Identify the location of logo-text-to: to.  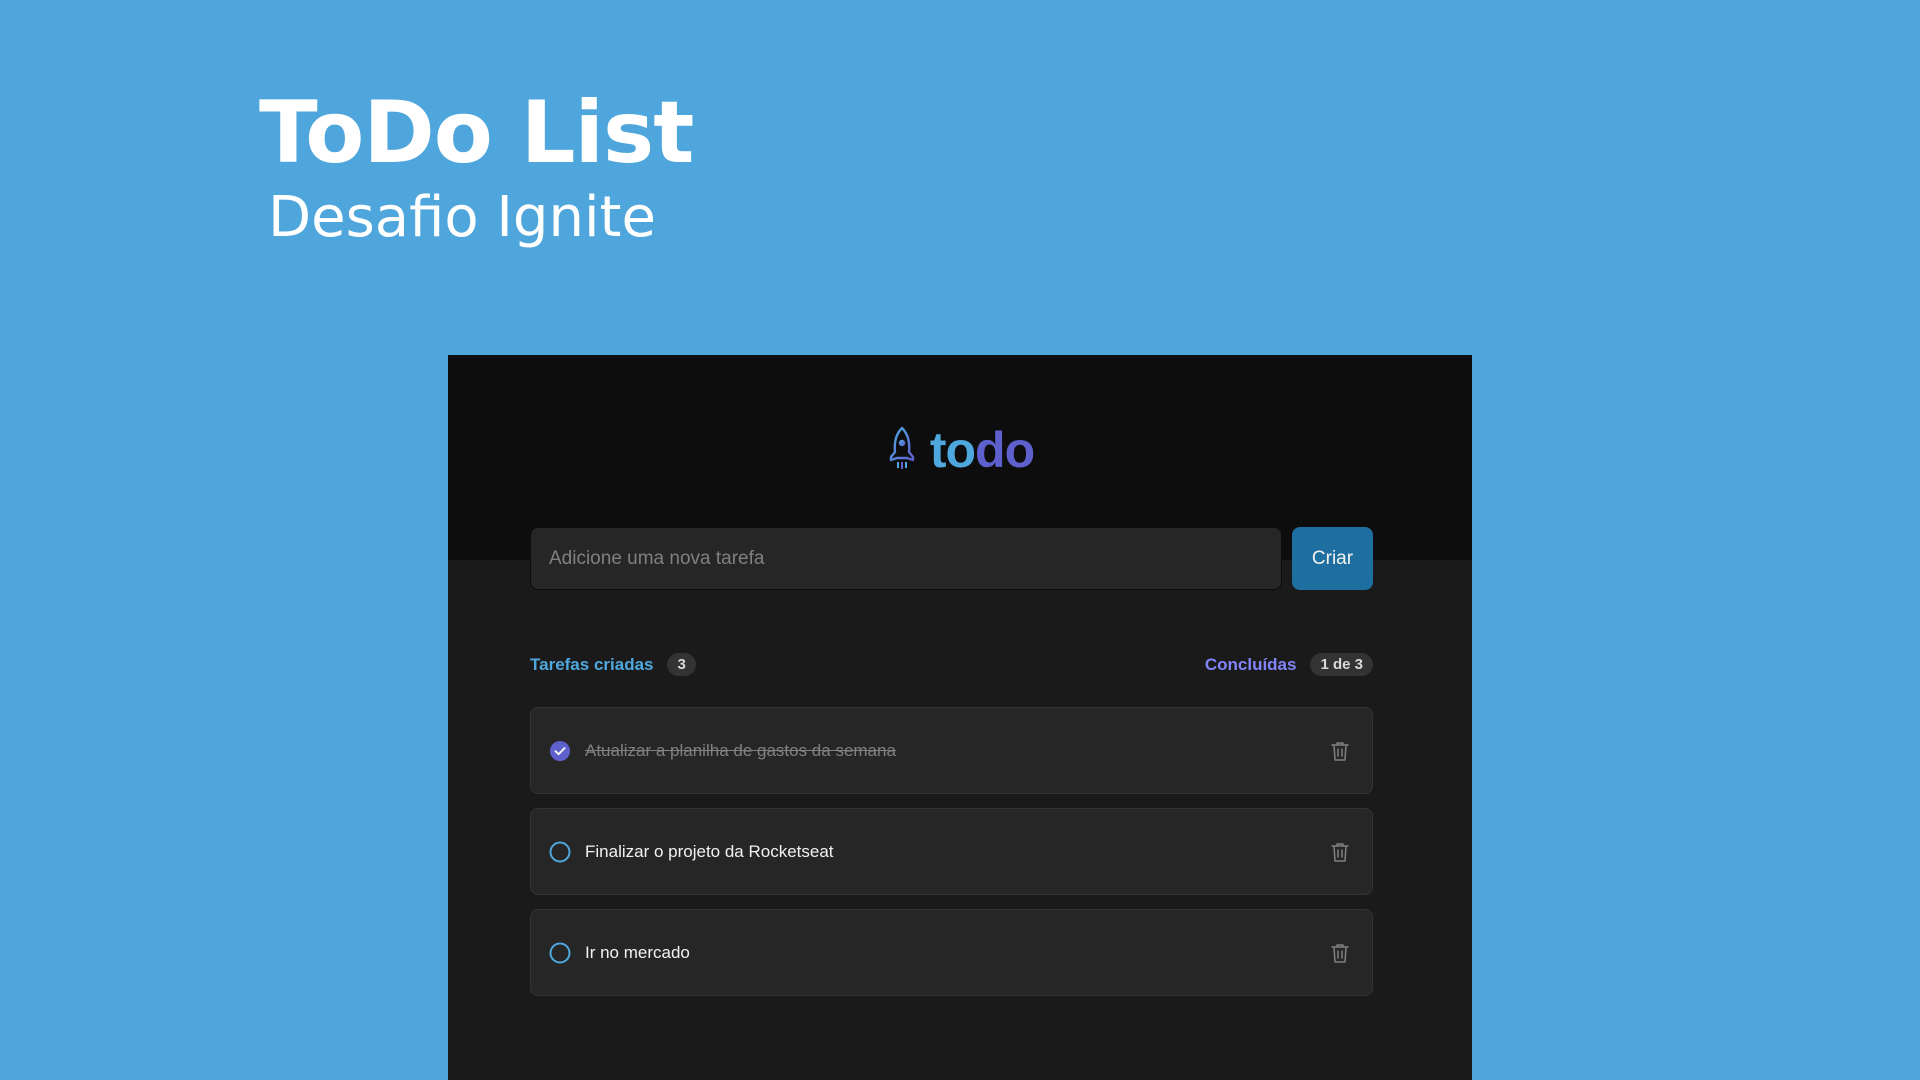
(952, 450).